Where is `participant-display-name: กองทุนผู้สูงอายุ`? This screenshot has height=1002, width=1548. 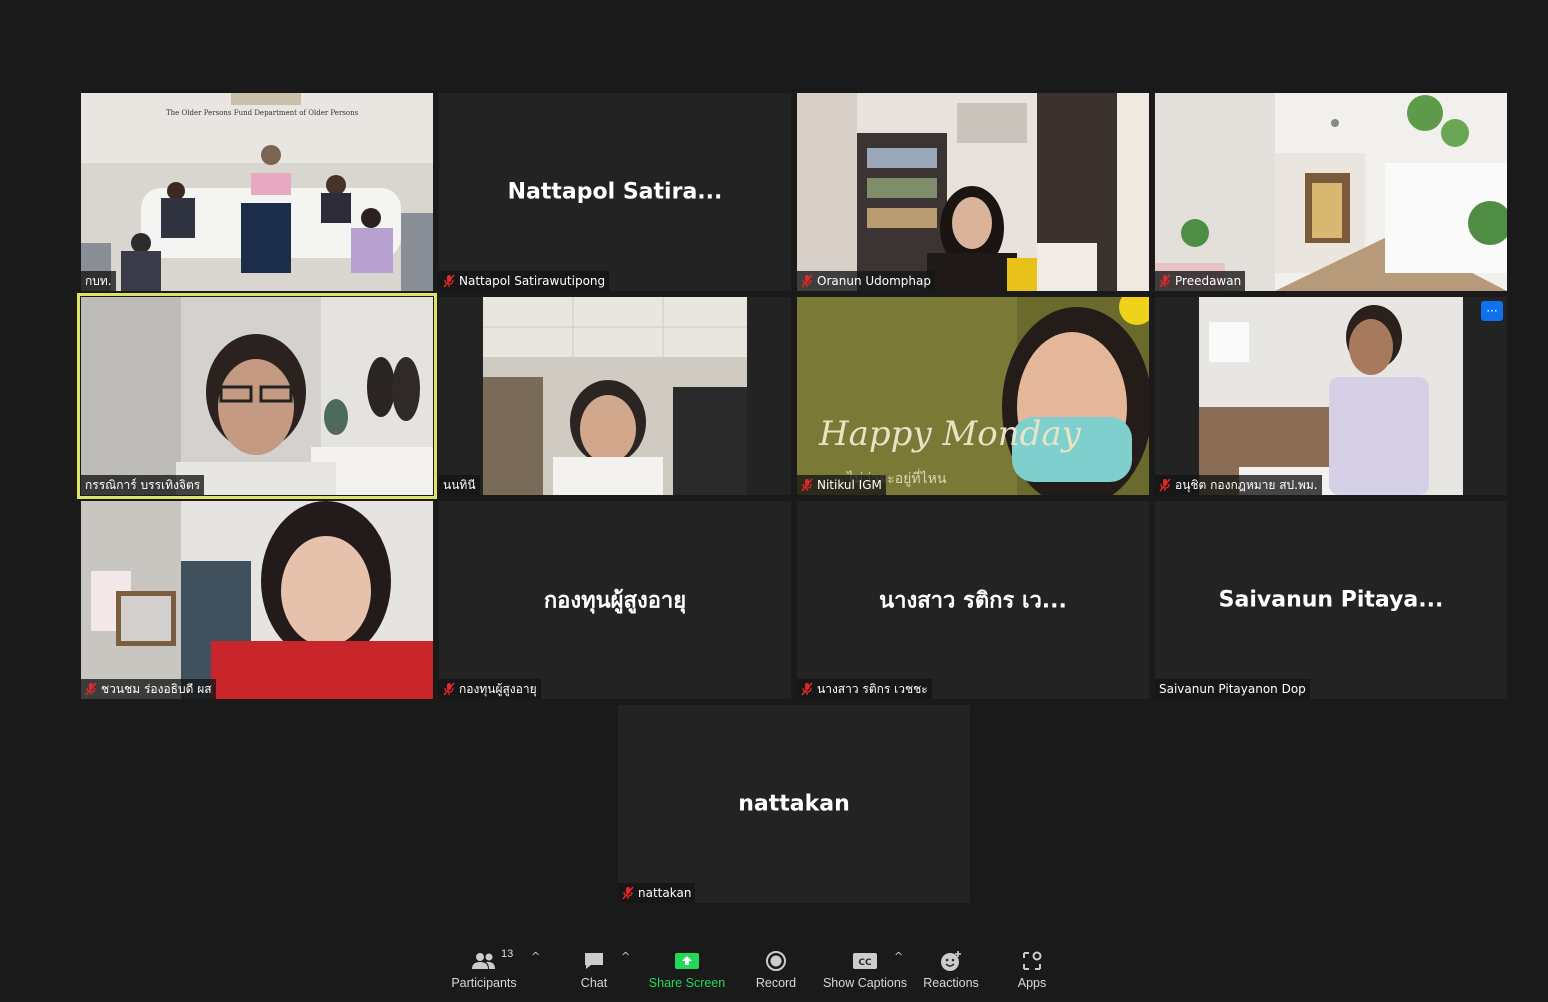
participant-display-name: กองทุนผู้สูงอายุ is located at coordinates (615, 601).